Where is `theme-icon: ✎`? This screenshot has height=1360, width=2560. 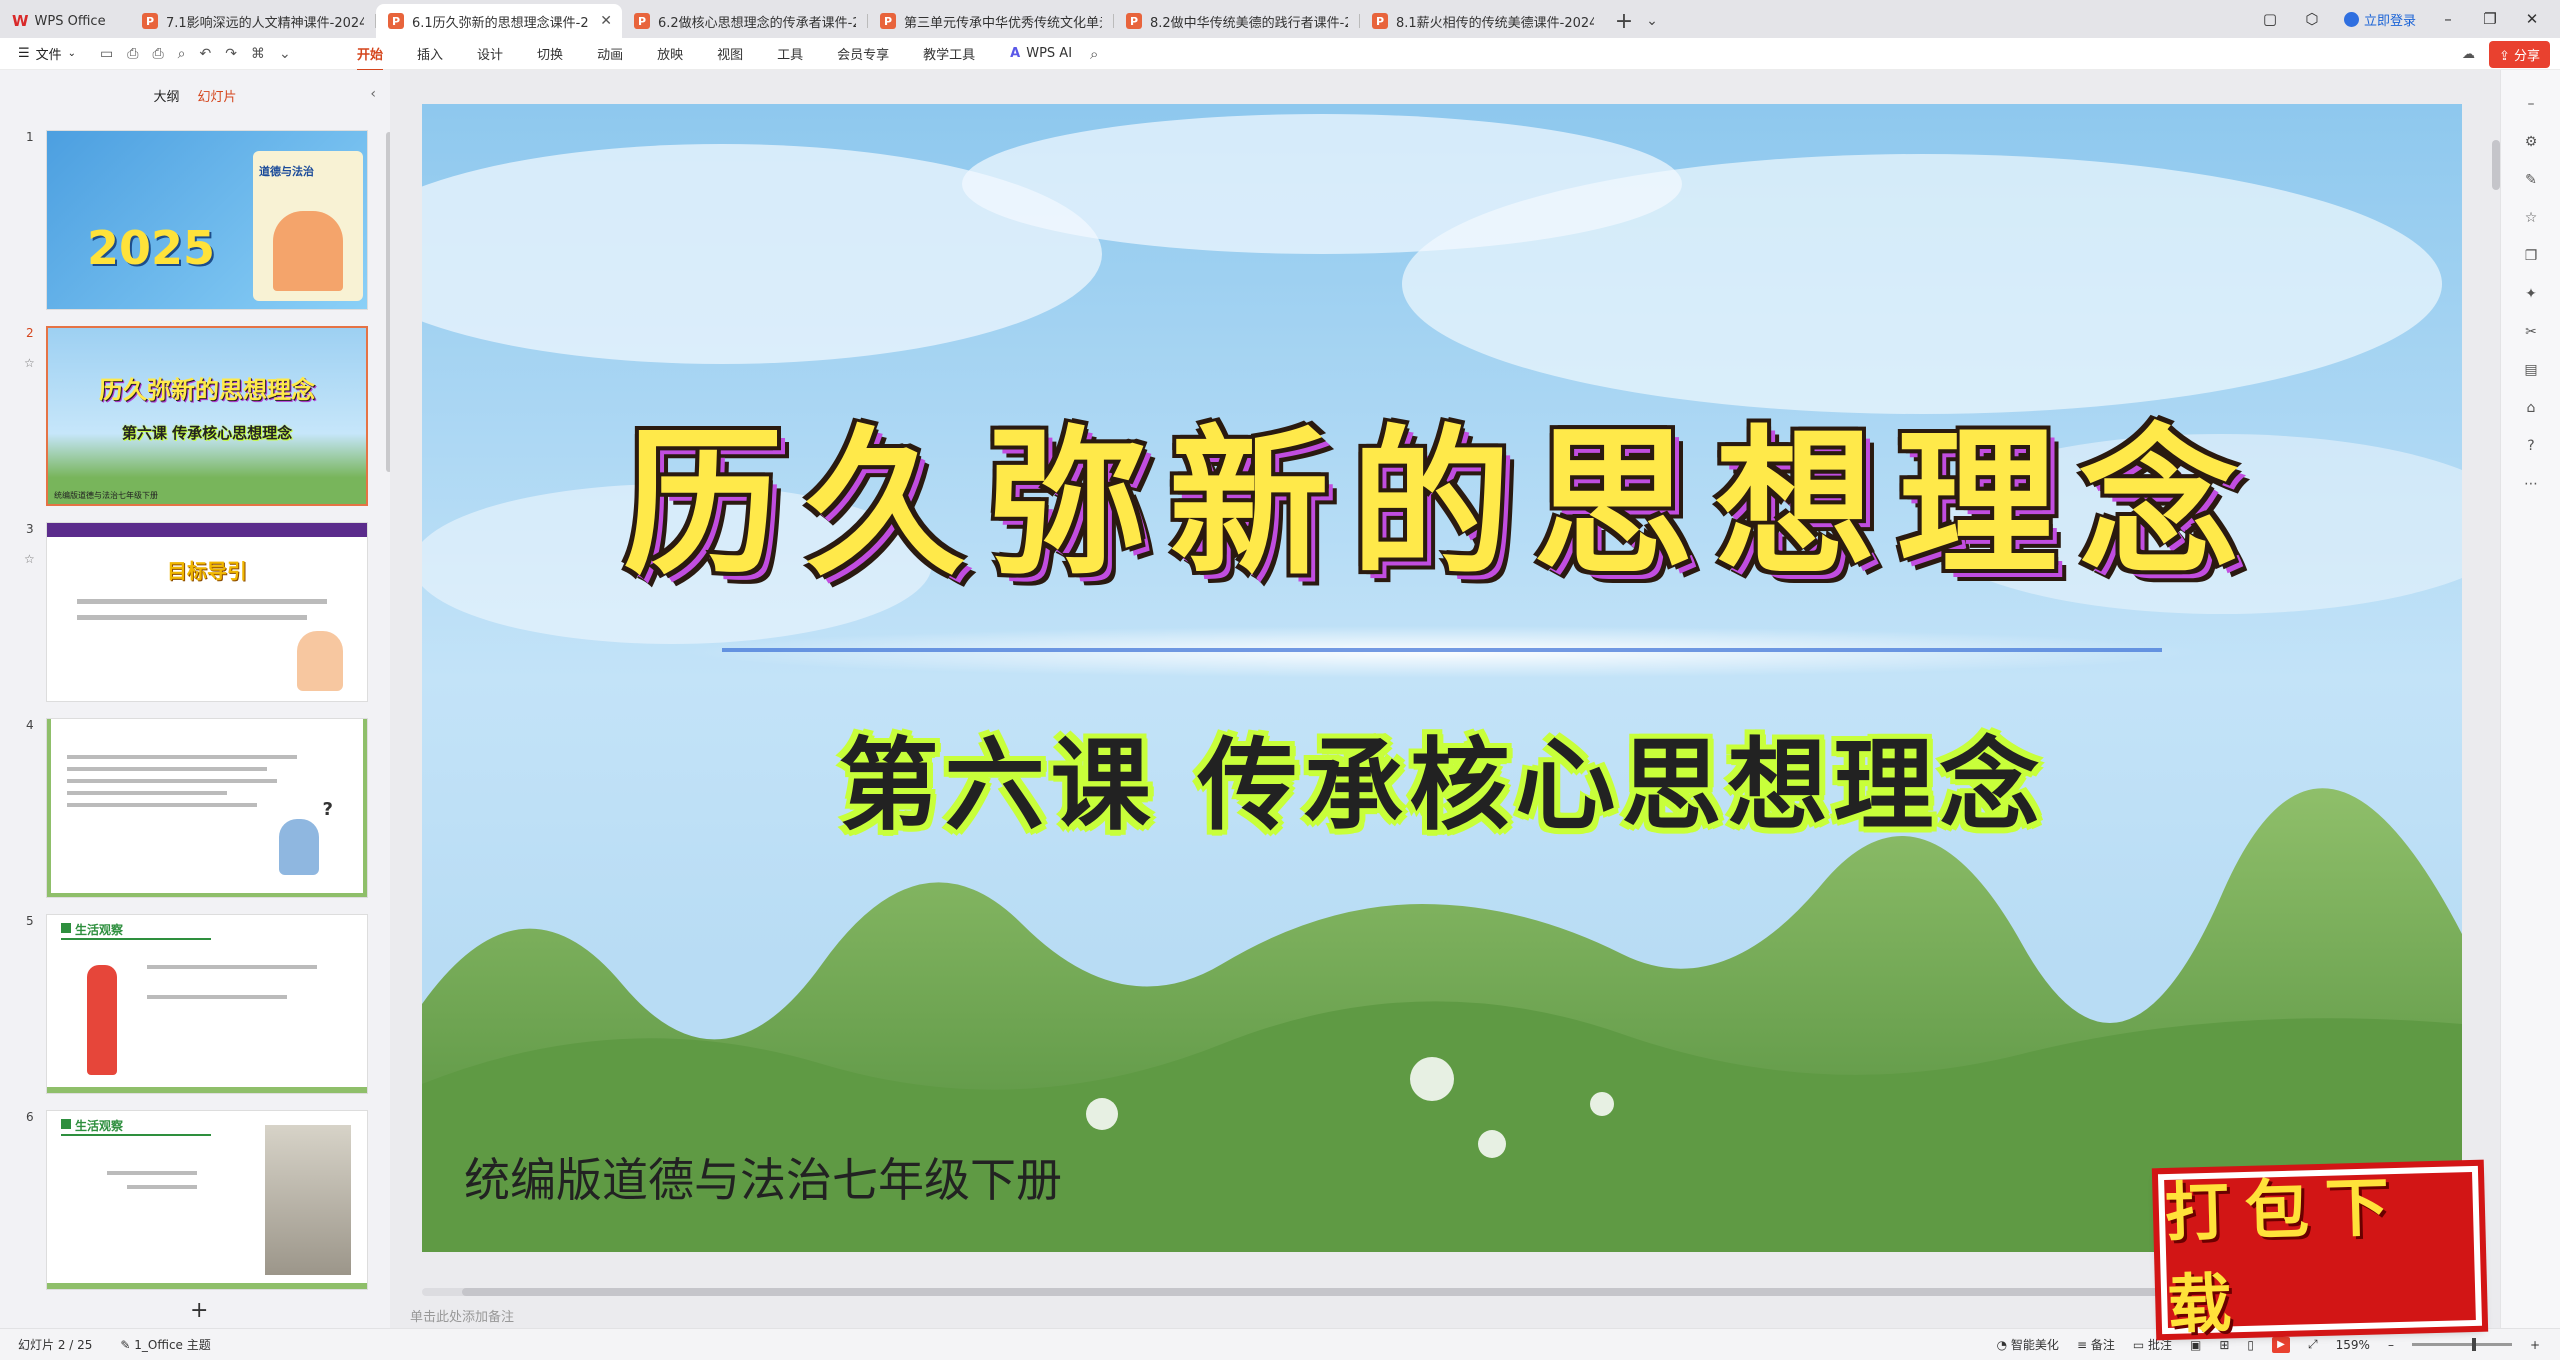 theme-icon: ✎ is located at coordinates (127, 1345).